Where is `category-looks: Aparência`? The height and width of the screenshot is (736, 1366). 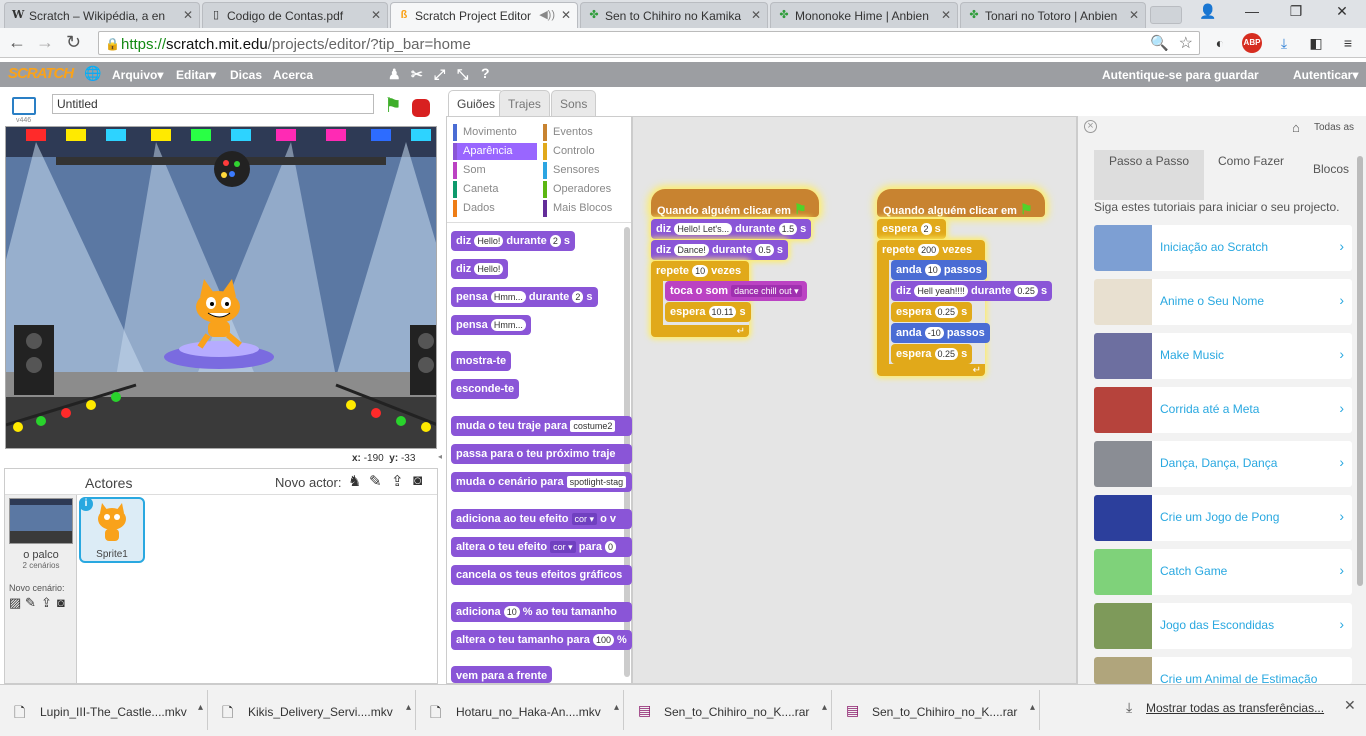 category-looks: Aparência is located at coordinates (495, 151).